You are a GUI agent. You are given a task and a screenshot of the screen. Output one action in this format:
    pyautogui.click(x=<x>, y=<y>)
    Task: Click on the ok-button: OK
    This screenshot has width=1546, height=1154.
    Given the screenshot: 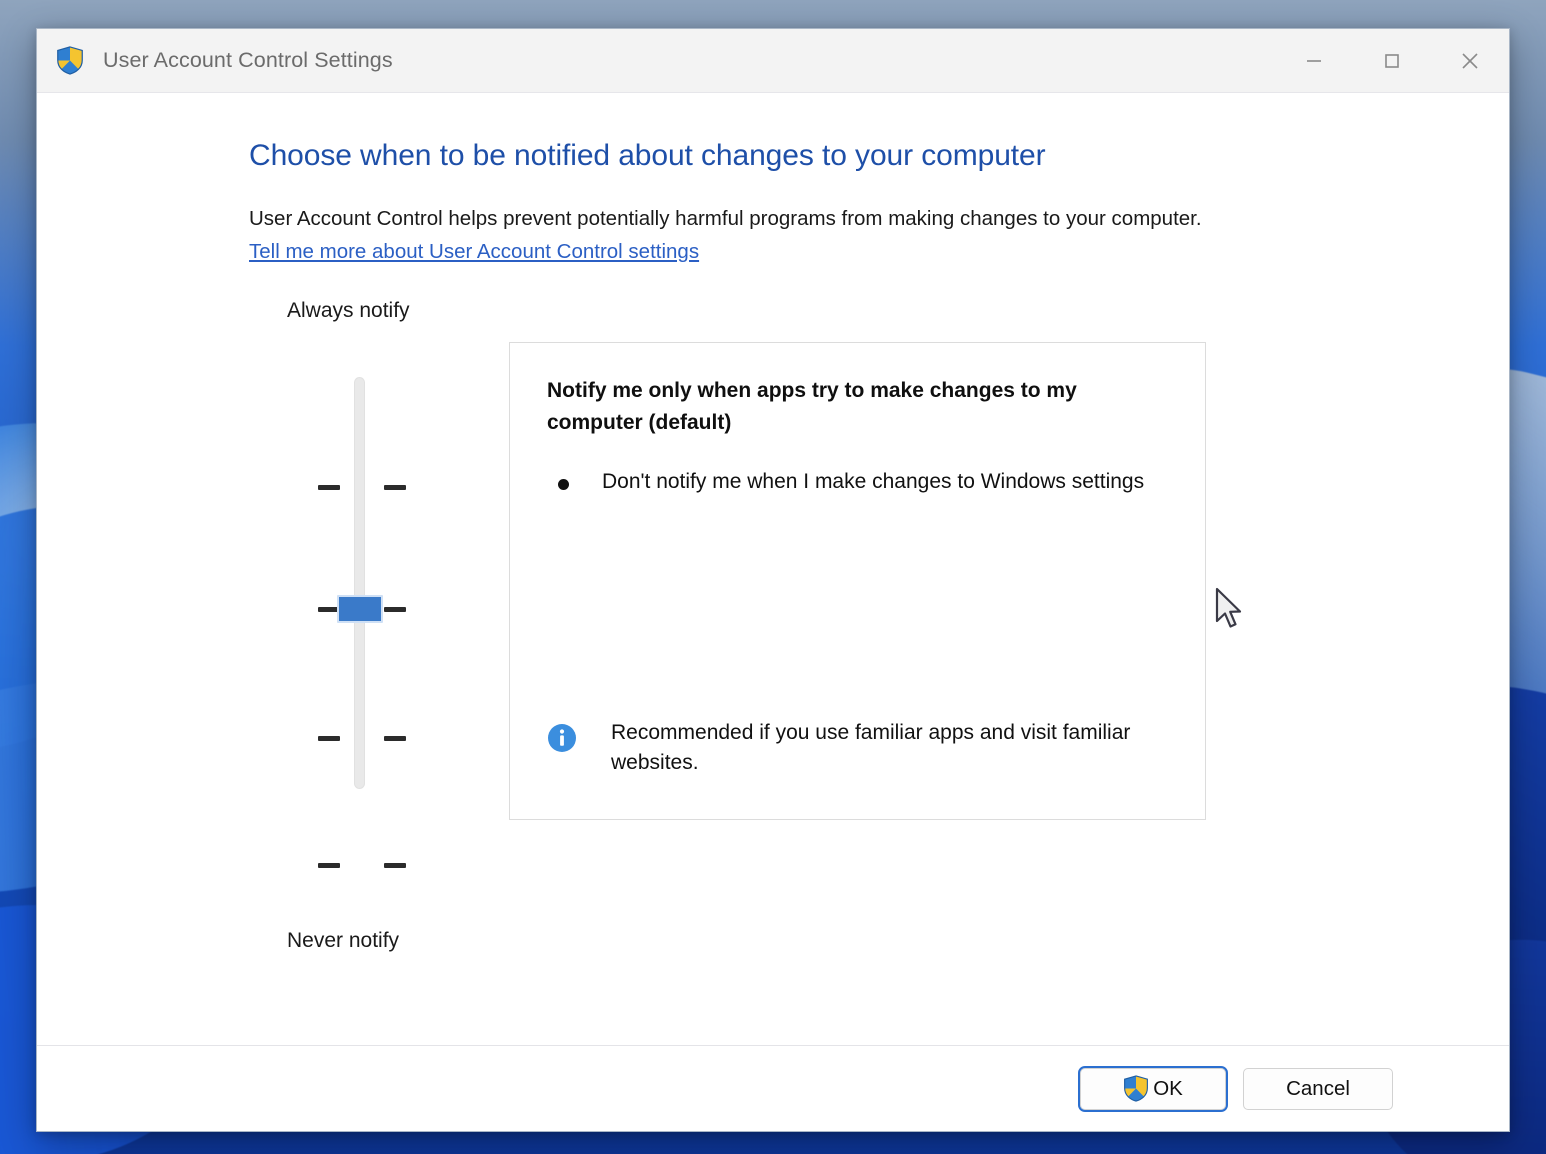 What is the action you would take?
    pyautogui.click(x=1153, y=1088)
    